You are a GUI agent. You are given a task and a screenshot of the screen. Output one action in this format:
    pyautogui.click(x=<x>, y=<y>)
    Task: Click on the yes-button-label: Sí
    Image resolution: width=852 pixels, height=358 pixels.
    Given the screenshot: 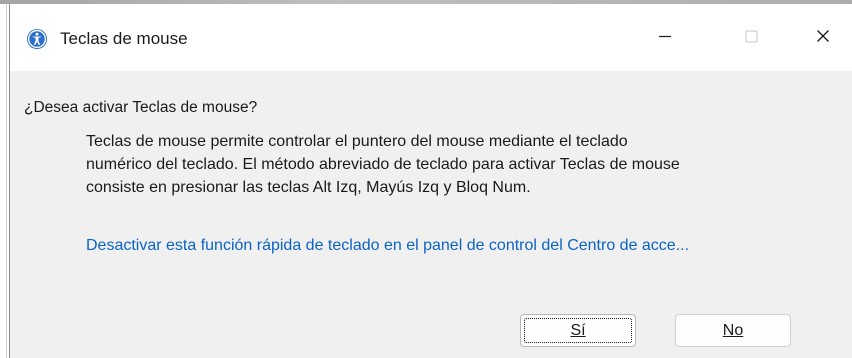 What is the action you would take?
    pyautogui.click(x=578, y=330)
    